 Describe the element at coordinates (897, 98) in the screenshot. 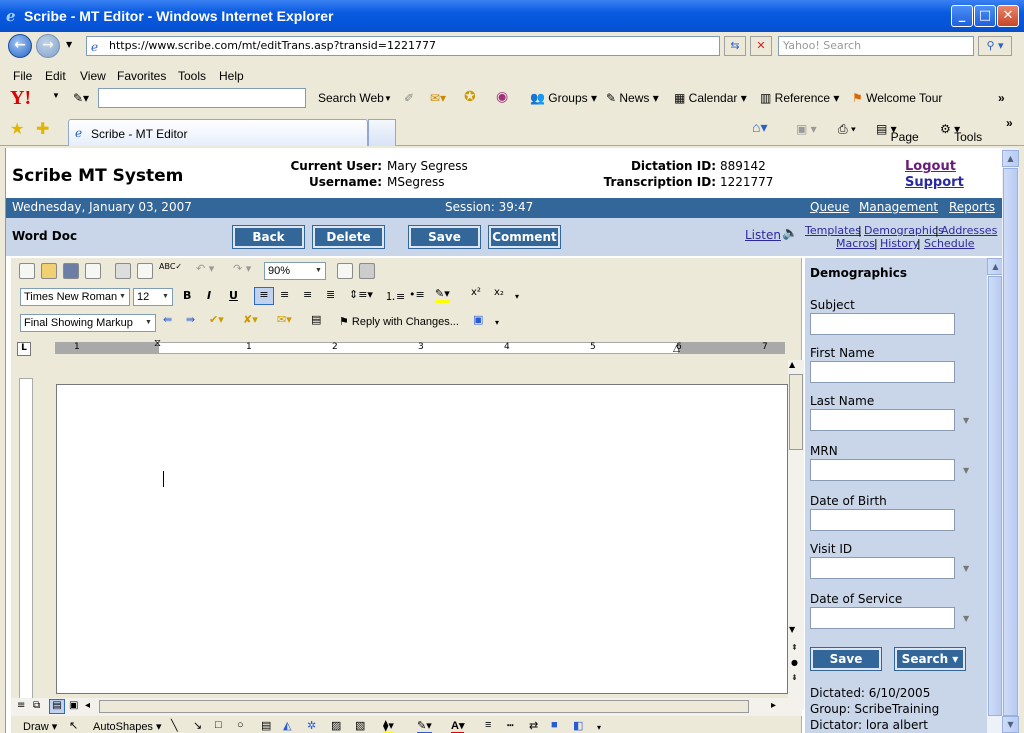

I see `welcome-tour-button: ⚑ Welcome Tour` at that location.